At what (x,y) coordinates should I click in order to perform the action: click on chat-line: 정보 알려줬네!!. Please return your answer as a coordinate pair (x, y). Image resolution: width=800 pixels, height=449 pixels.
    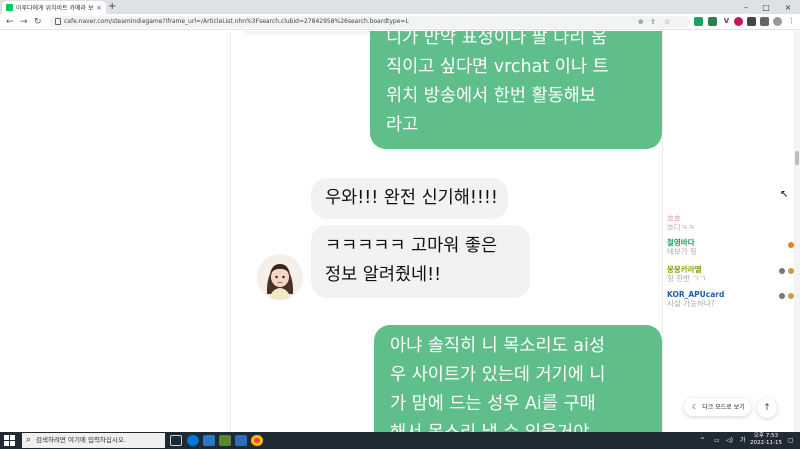
    Looking at the image, I should click on (383, 275).